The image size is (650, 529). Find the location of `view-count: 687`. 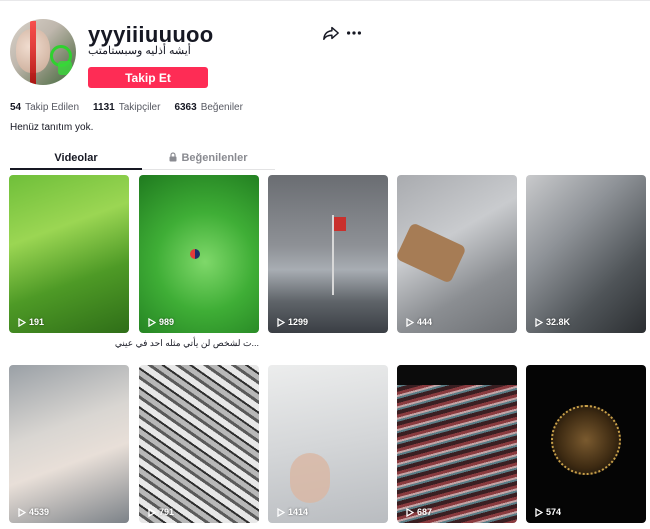

view-count: 687 is located at coordinates (425, 512).